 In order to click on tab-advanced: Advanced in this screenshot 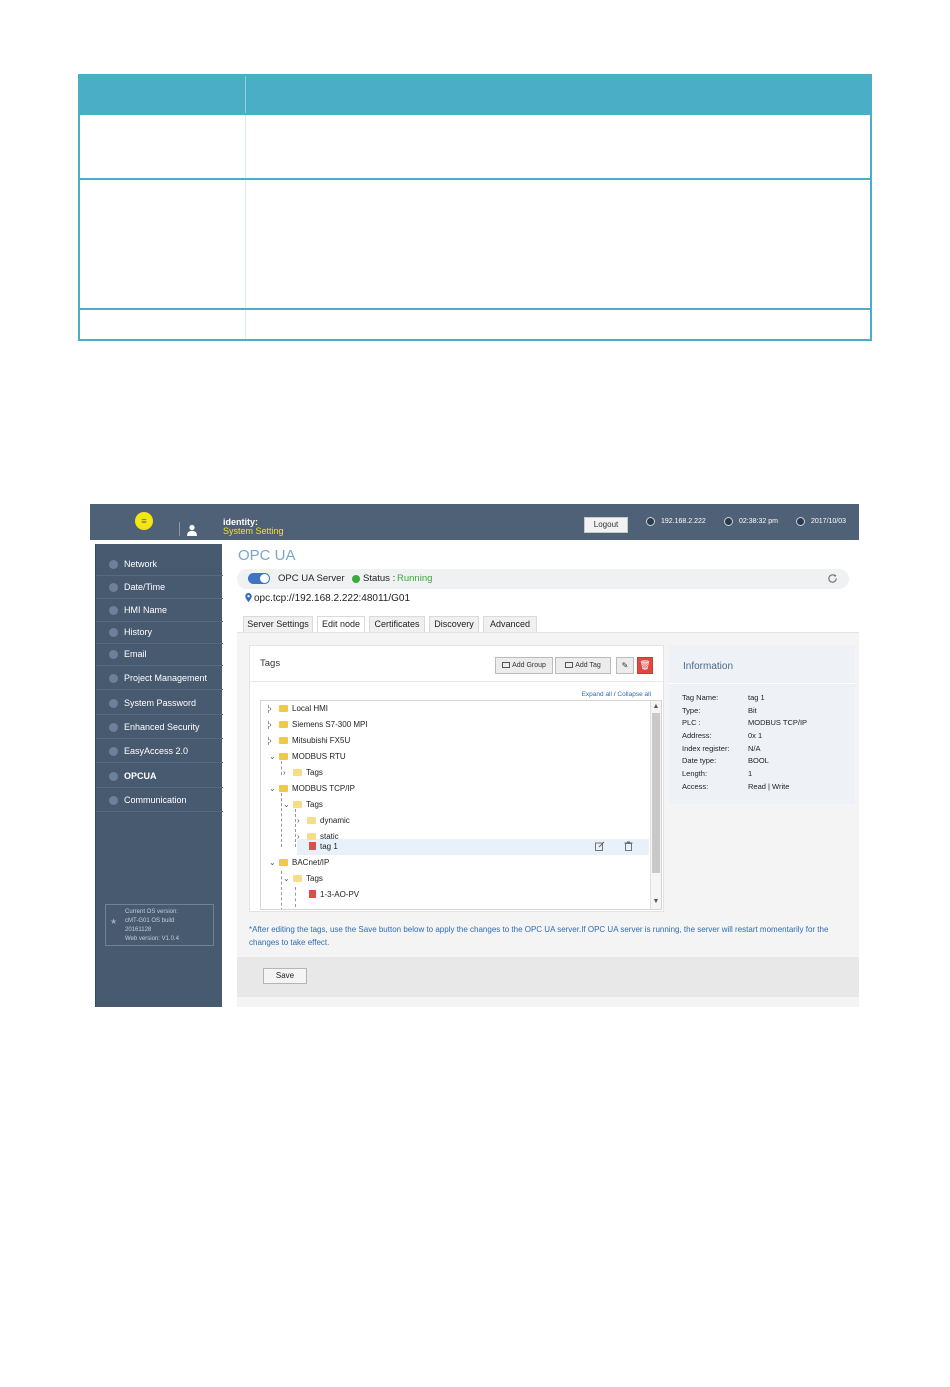, I will do `click(510, 624)`.